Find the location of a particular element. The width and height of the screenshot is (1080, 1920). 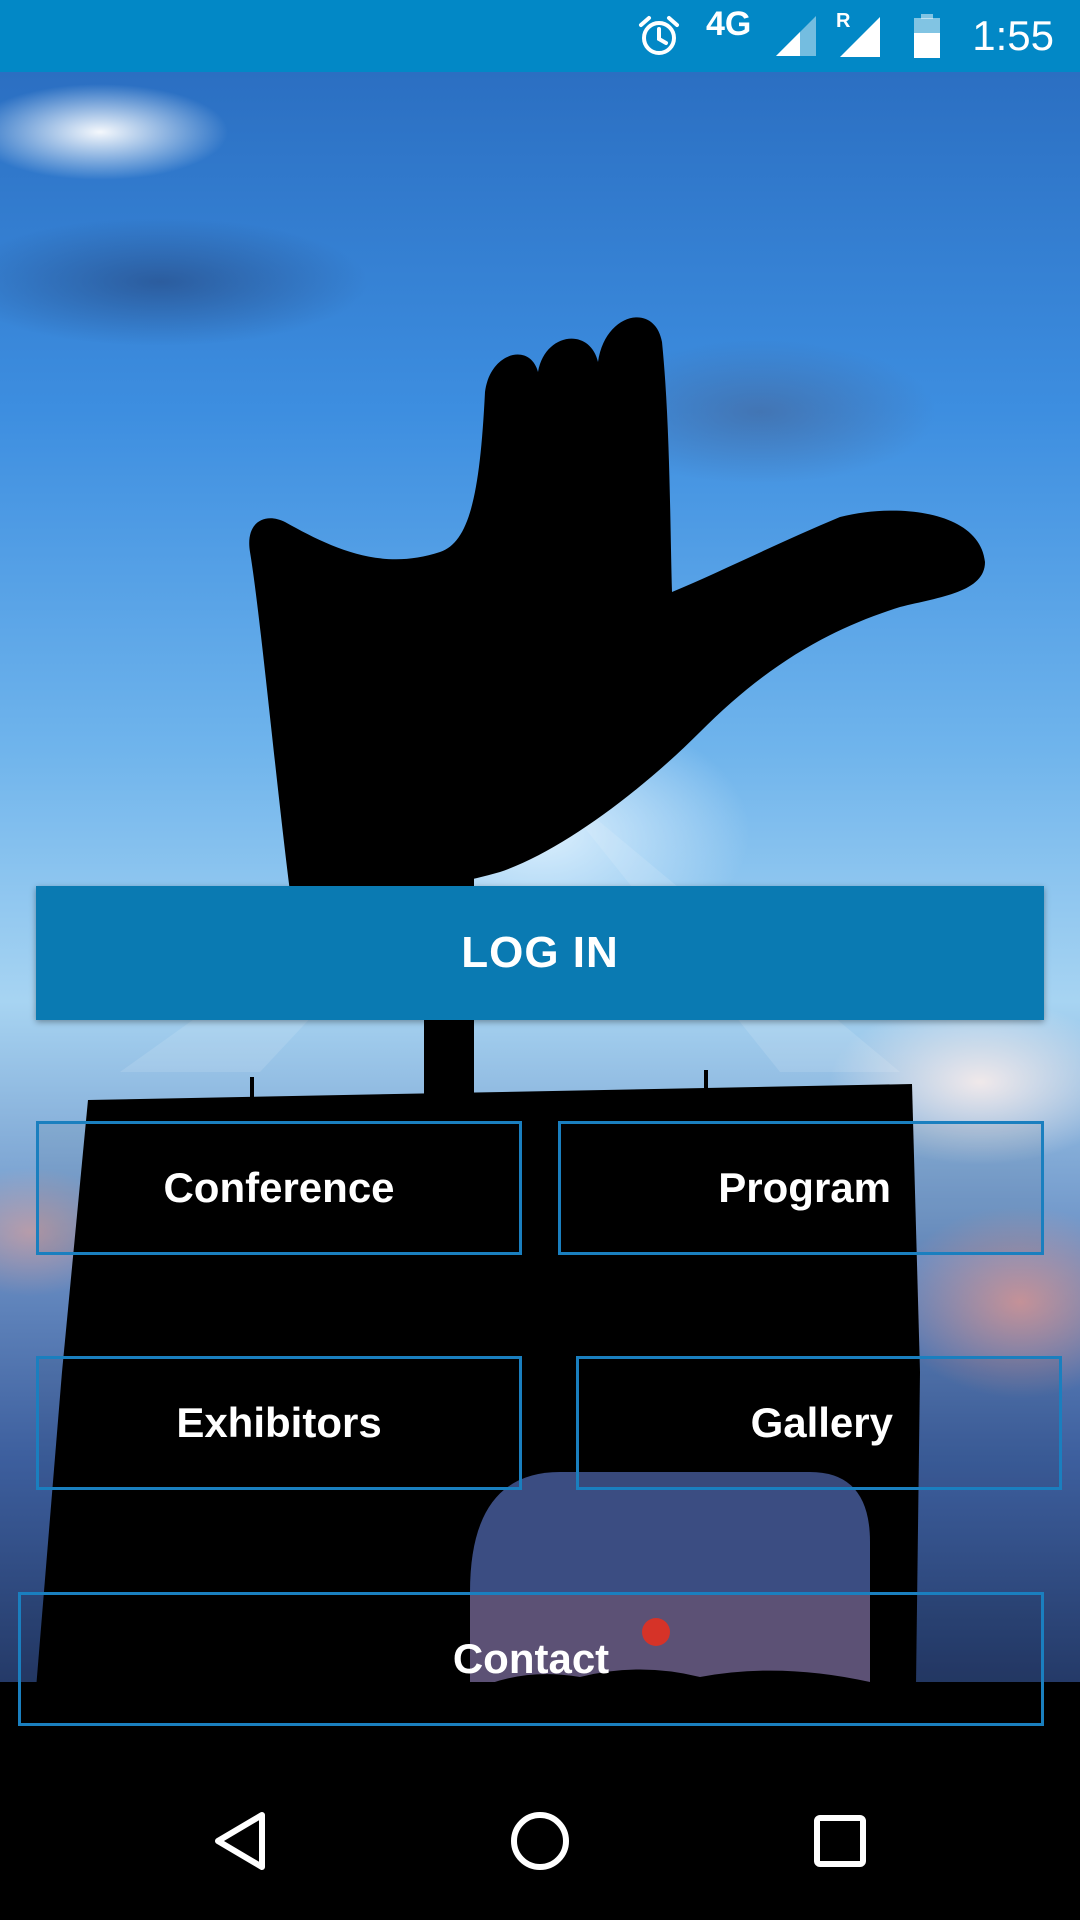

battery-icon is located at coordinates (927, 36).